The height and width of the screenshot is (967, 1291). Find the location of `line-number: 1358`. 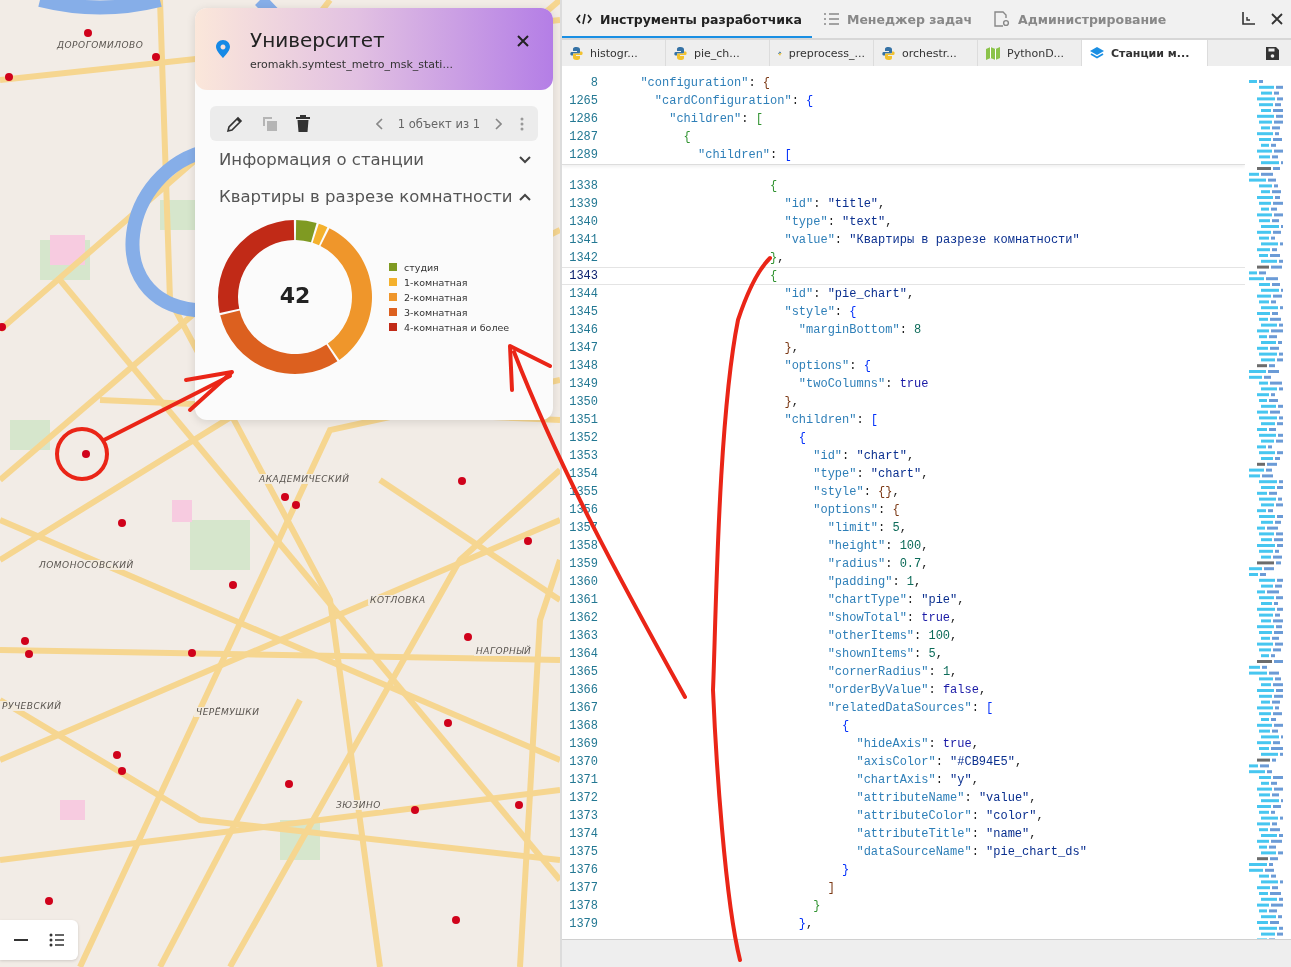

line-number: 1358 is located at coordinates (583, 546).